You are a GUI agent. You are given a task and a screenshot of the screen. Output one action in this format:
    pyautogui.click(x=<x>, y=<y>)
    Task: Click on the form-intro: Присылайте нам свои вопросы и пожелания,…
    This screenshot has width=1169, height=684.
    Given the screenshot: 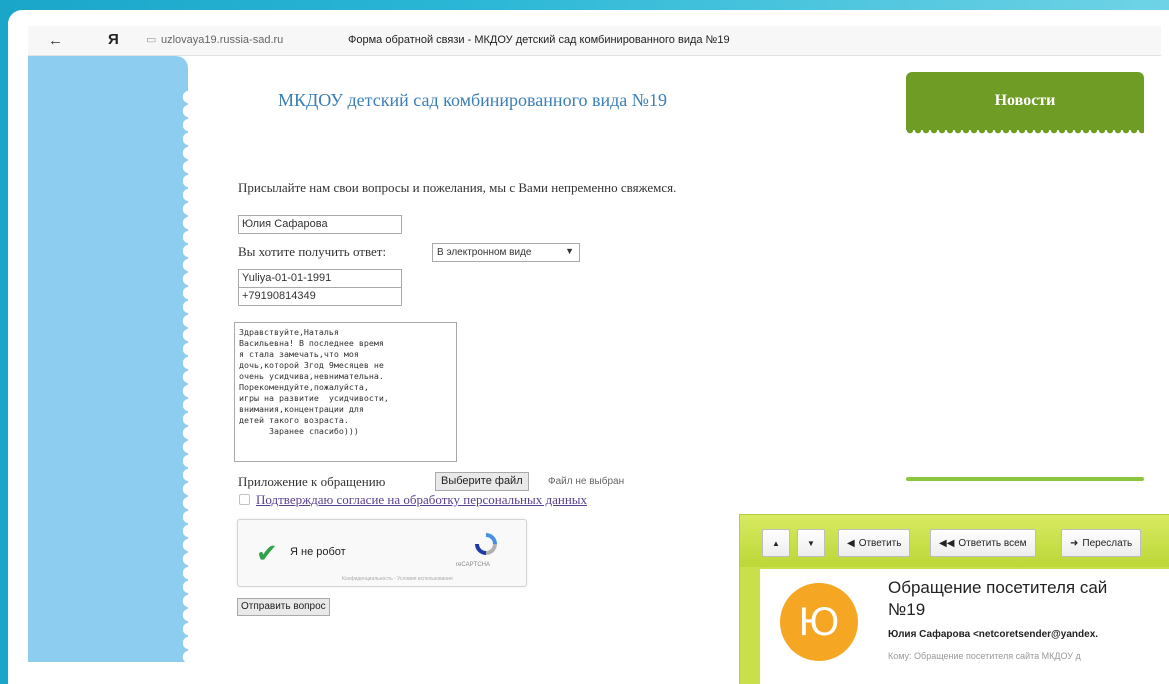 What is the action you would take?
    pyautogui.click(x=457, y=187)
    